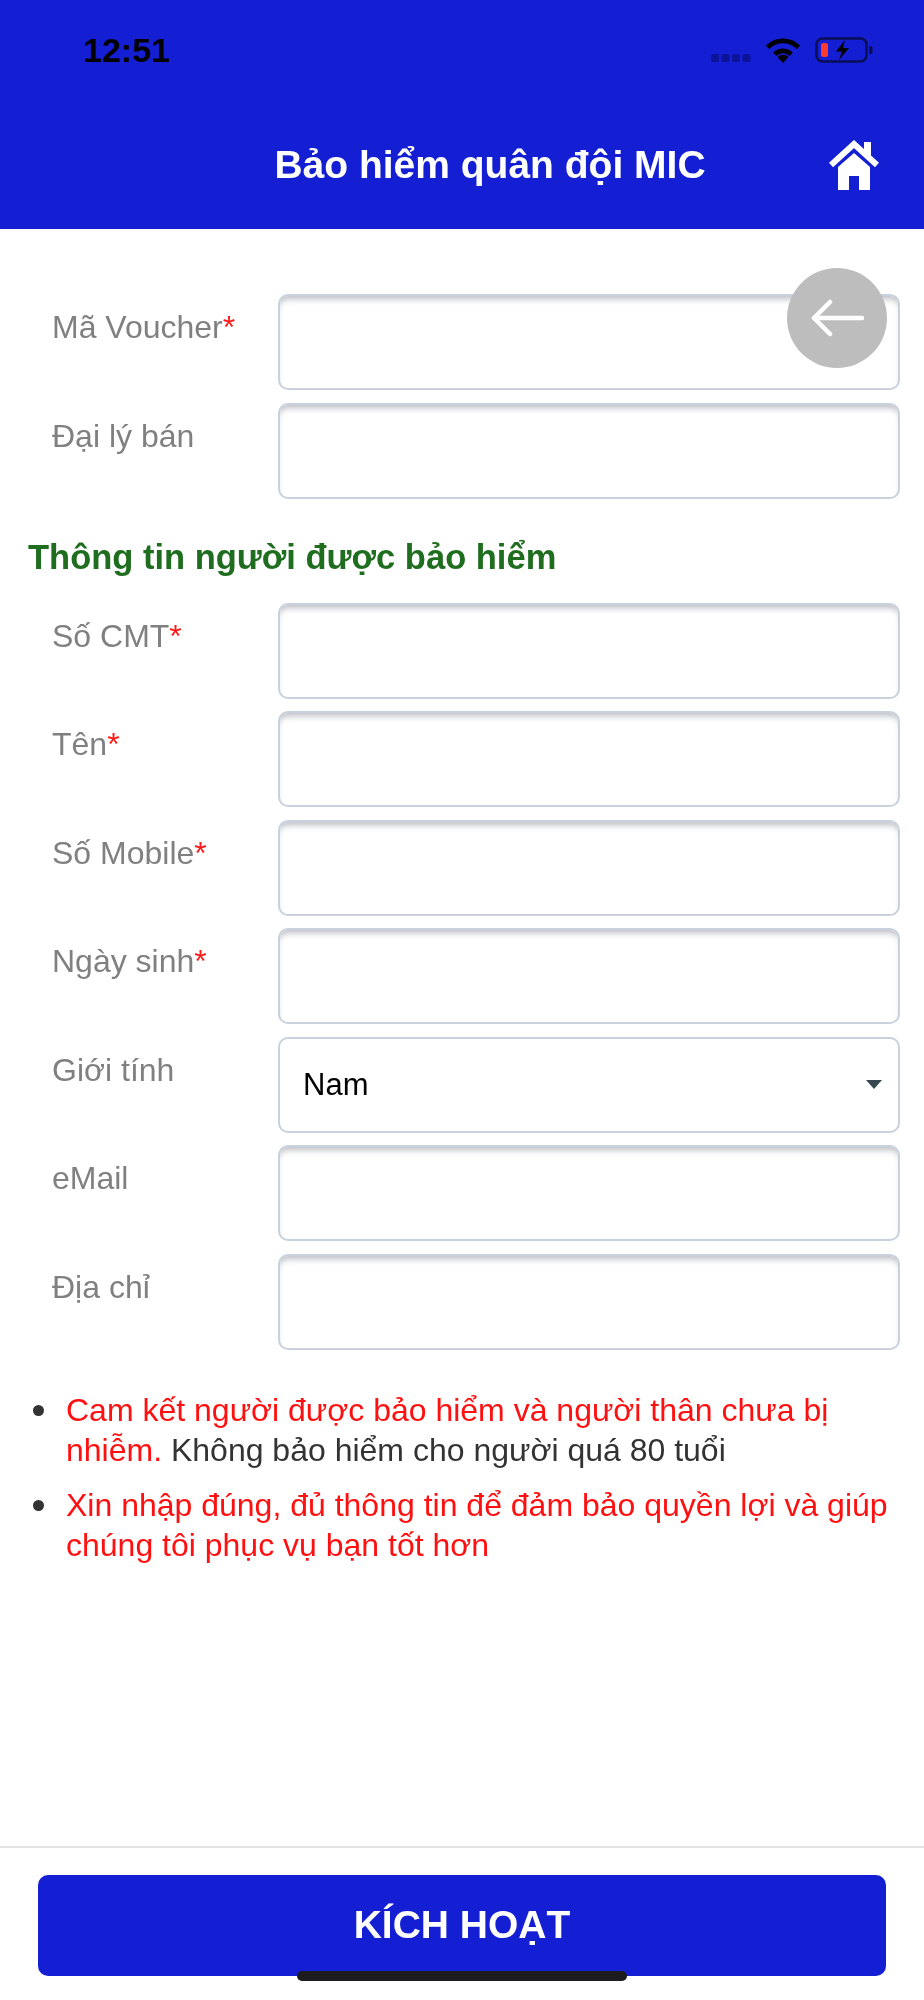 This screenshot has width=924, height=2000. I want to click on field-label: Mã Voucher*, so click(144, 327).